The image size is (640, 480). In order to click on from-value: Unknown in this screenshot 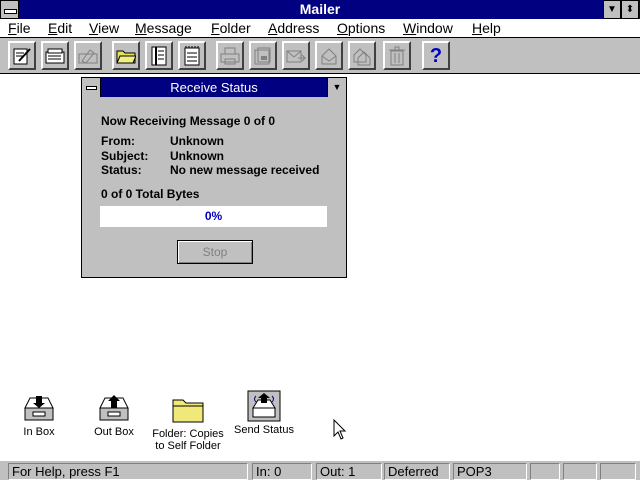, I will do `click(197, 141)`.